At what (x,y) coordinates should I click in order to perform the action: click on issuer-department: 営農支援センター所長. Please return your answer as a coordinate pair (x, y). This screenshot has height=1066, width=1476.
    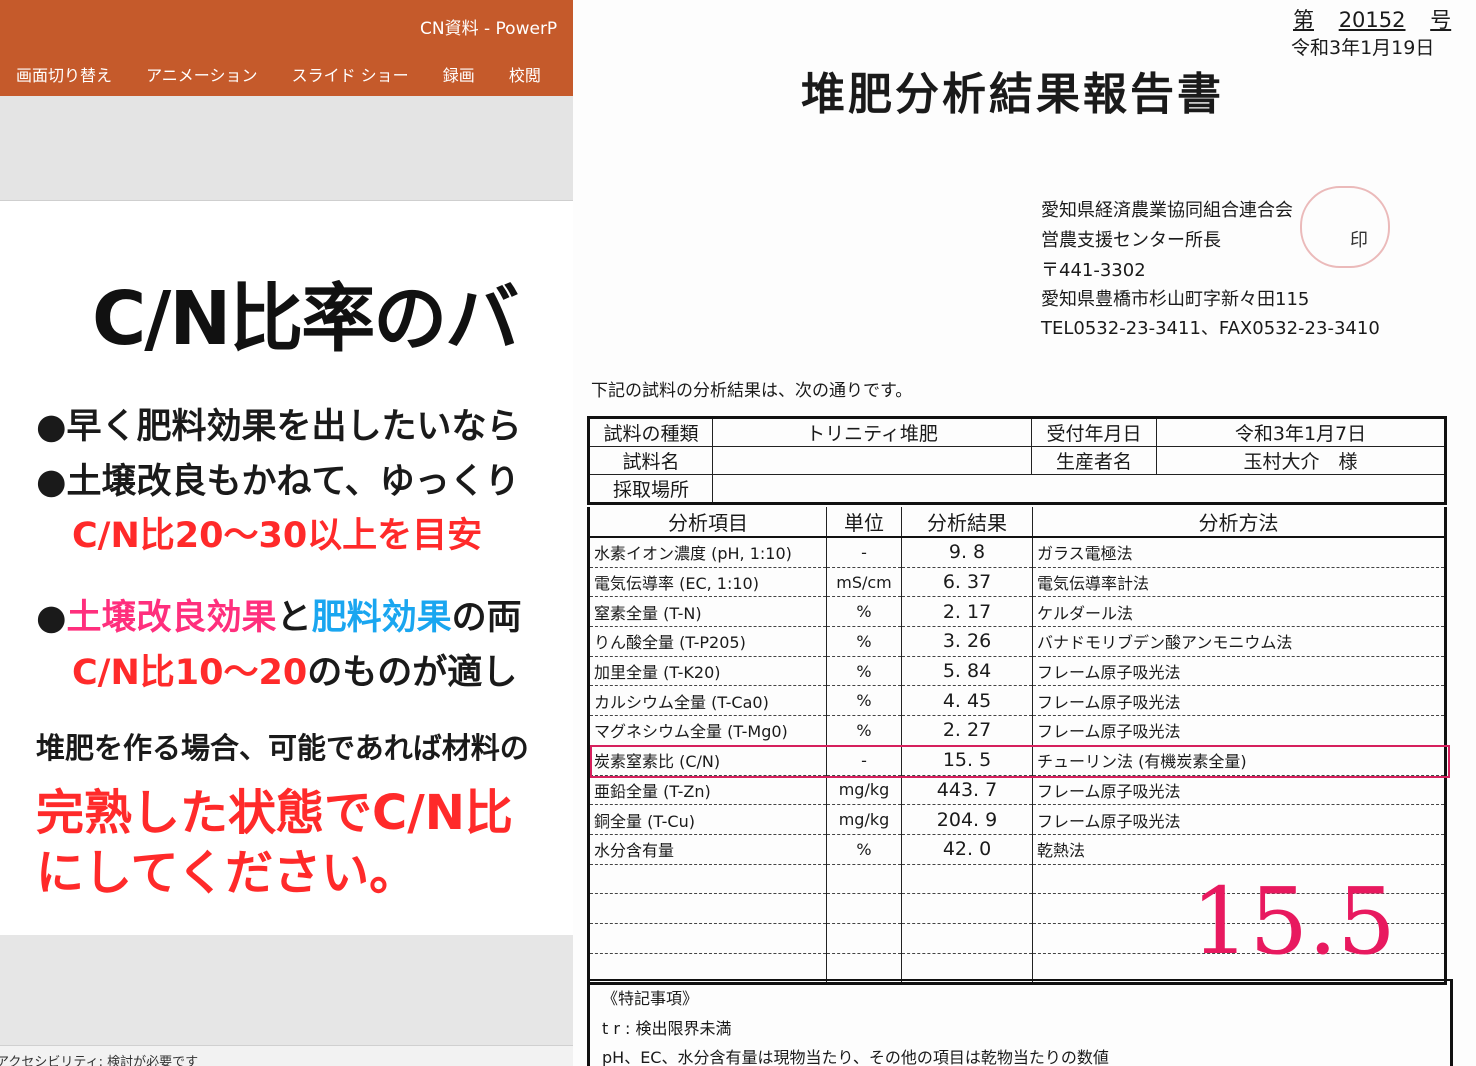
    Looking at the image, I should click on (1131, 240).